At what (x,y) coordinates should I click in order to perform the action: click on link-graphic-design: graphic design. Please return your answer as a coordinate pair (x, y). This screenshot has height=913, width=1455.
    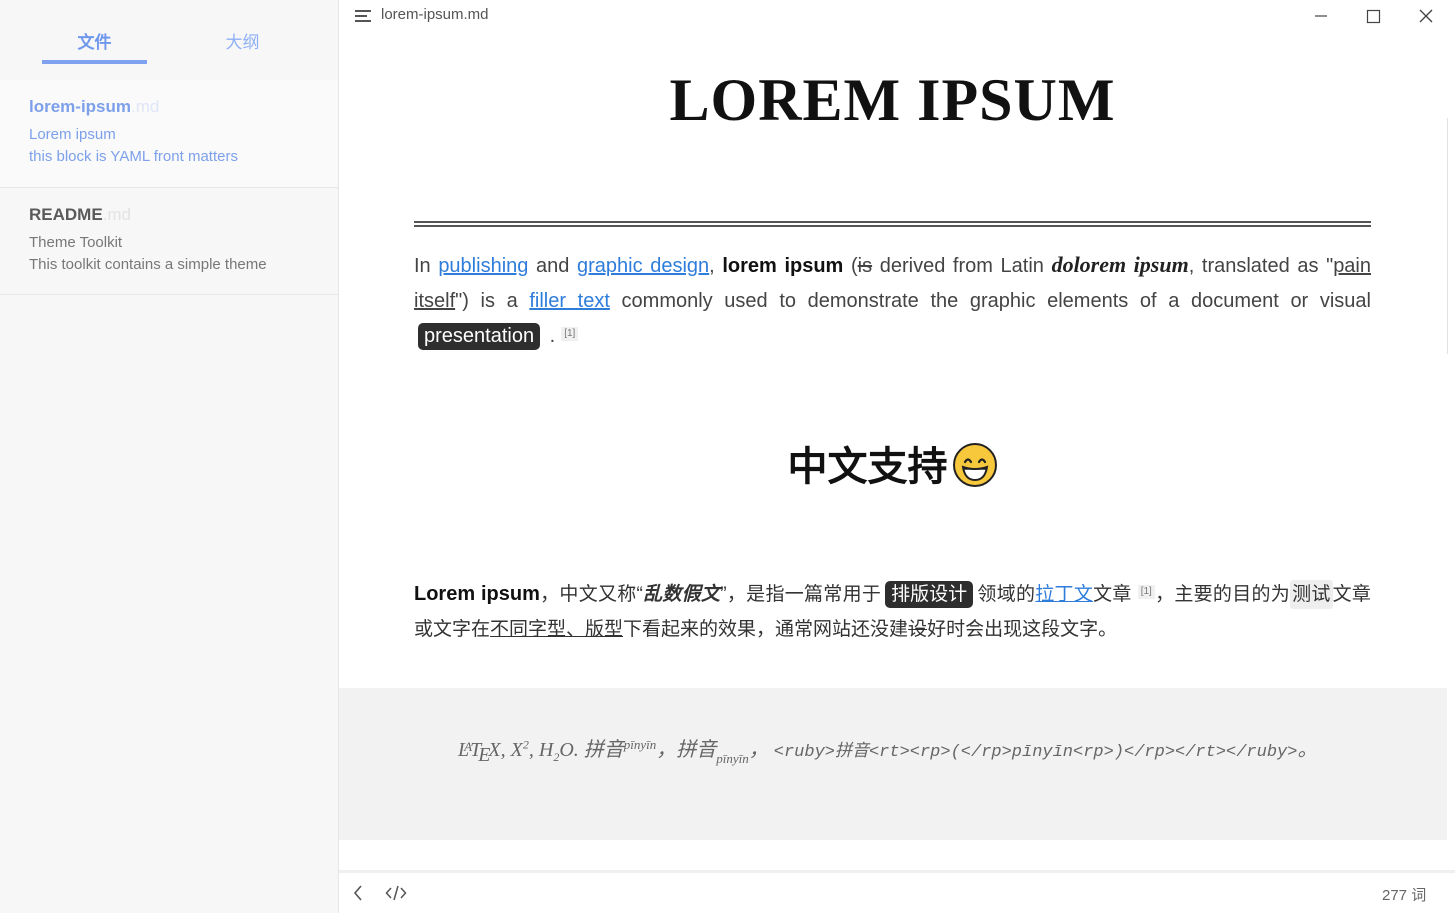
    Looking at the image, I should click on (643, 266).